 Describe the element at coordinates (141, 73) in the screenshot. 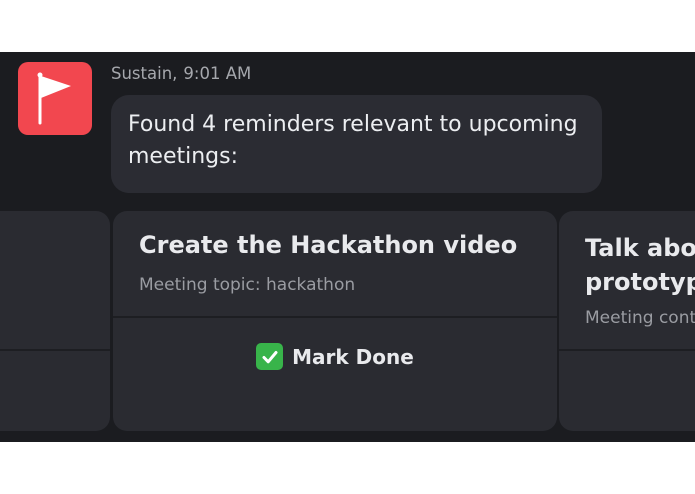

I see `sender-name: Sustain` at that location.